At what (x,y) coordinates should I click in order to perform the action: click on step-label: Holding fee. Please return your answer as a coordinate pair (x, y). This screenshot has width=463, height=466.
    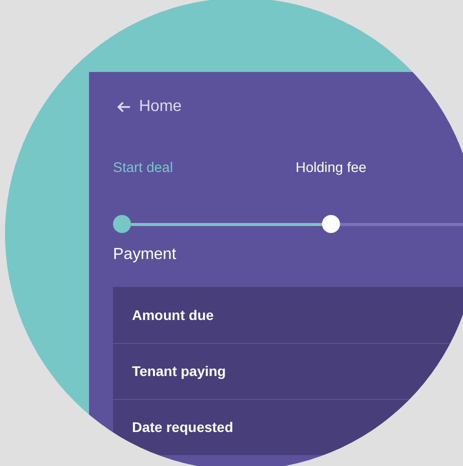
    Looking at the image, I should click on (331, 167).